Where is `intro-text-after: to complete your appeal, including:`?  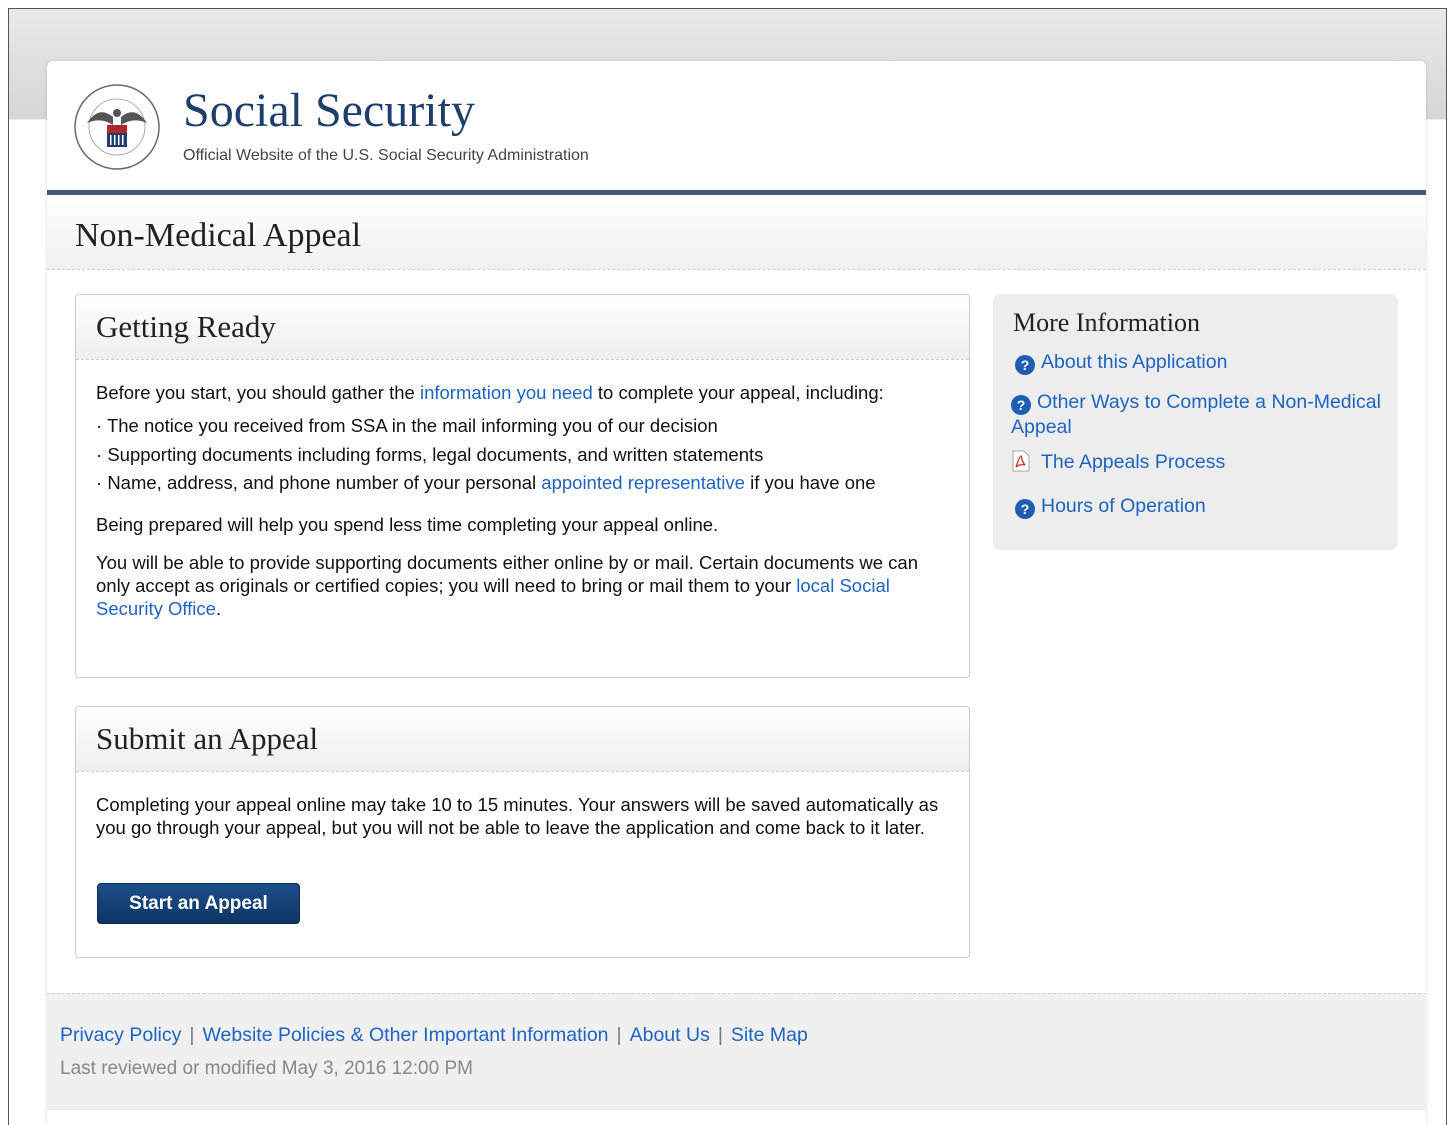
intro-text-after: to complete your appeal, including: is located at coordinates (738, 392).